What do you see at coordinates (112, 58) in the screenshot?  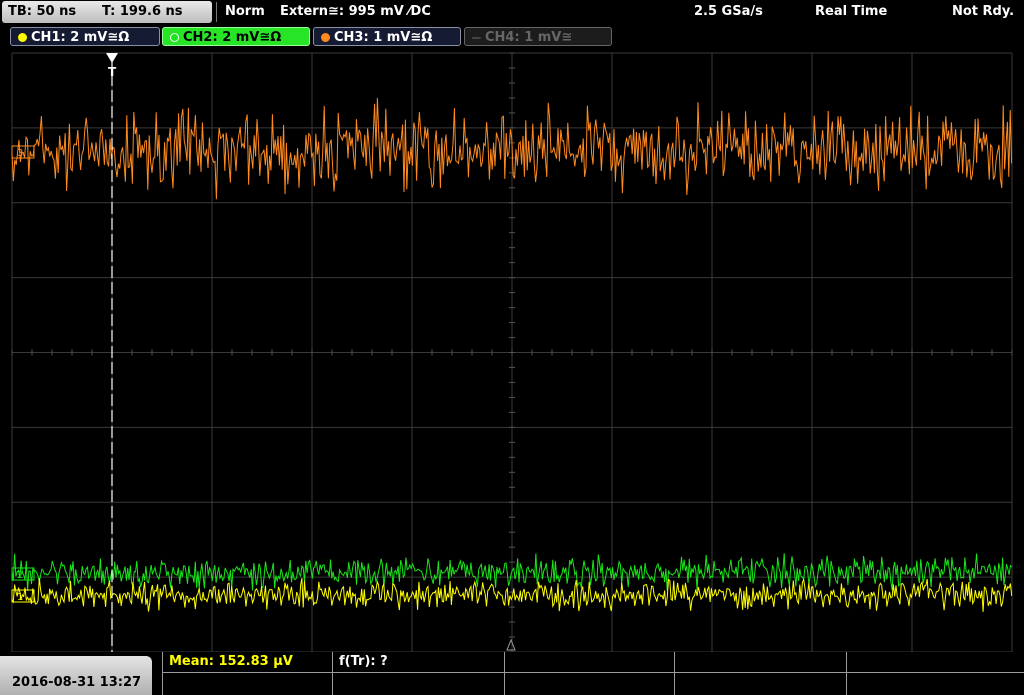 I see `trigger-arrow-icon` at bounding box center [112, 58].